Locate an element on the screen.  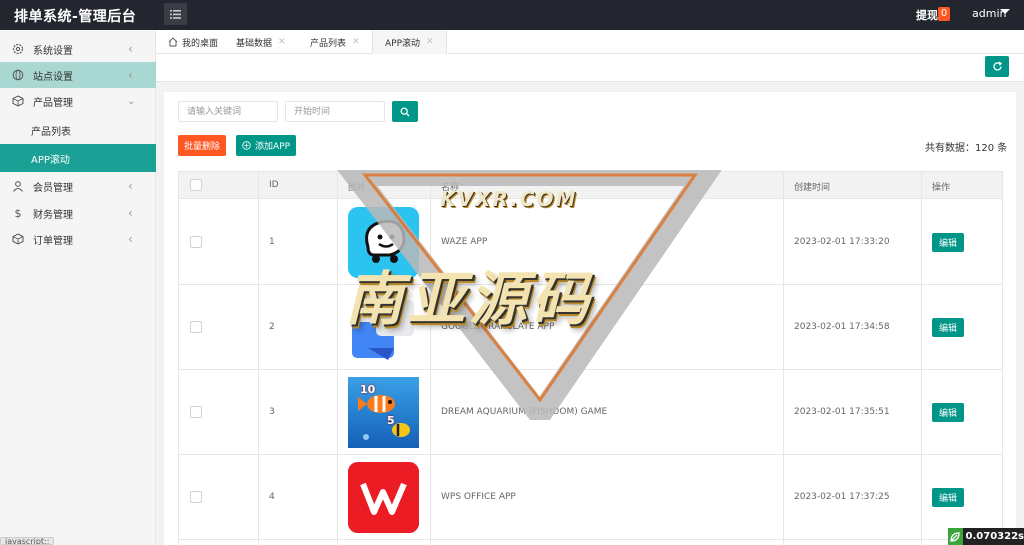
app-title: 排单系统-管理后台 is located at coordinates (75, 17).